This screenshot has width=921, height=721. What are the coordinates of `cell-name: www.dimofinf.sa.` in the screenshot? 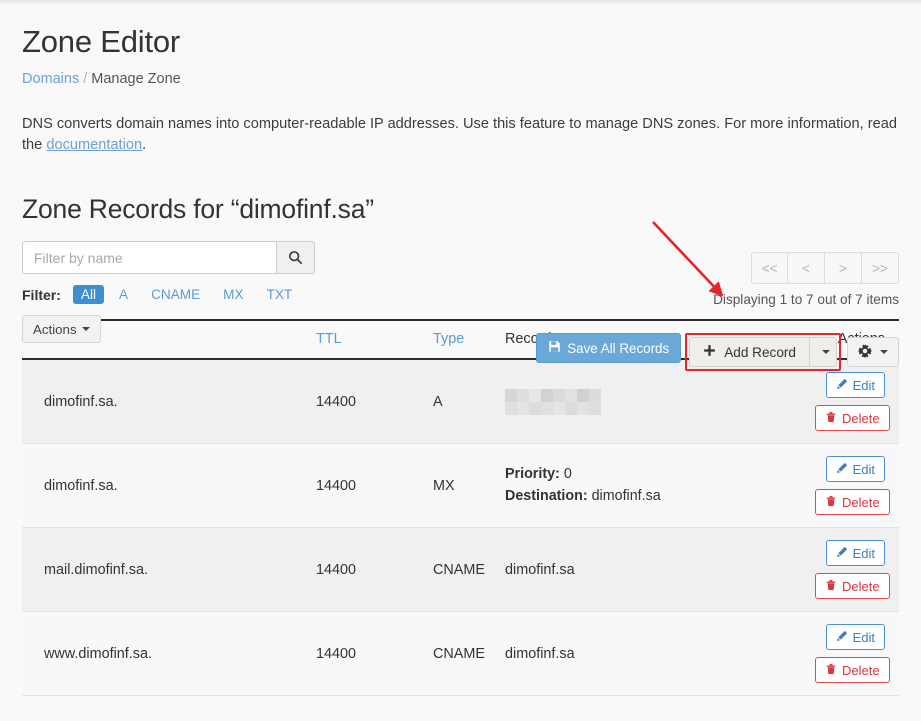 It's located at (167, 654).